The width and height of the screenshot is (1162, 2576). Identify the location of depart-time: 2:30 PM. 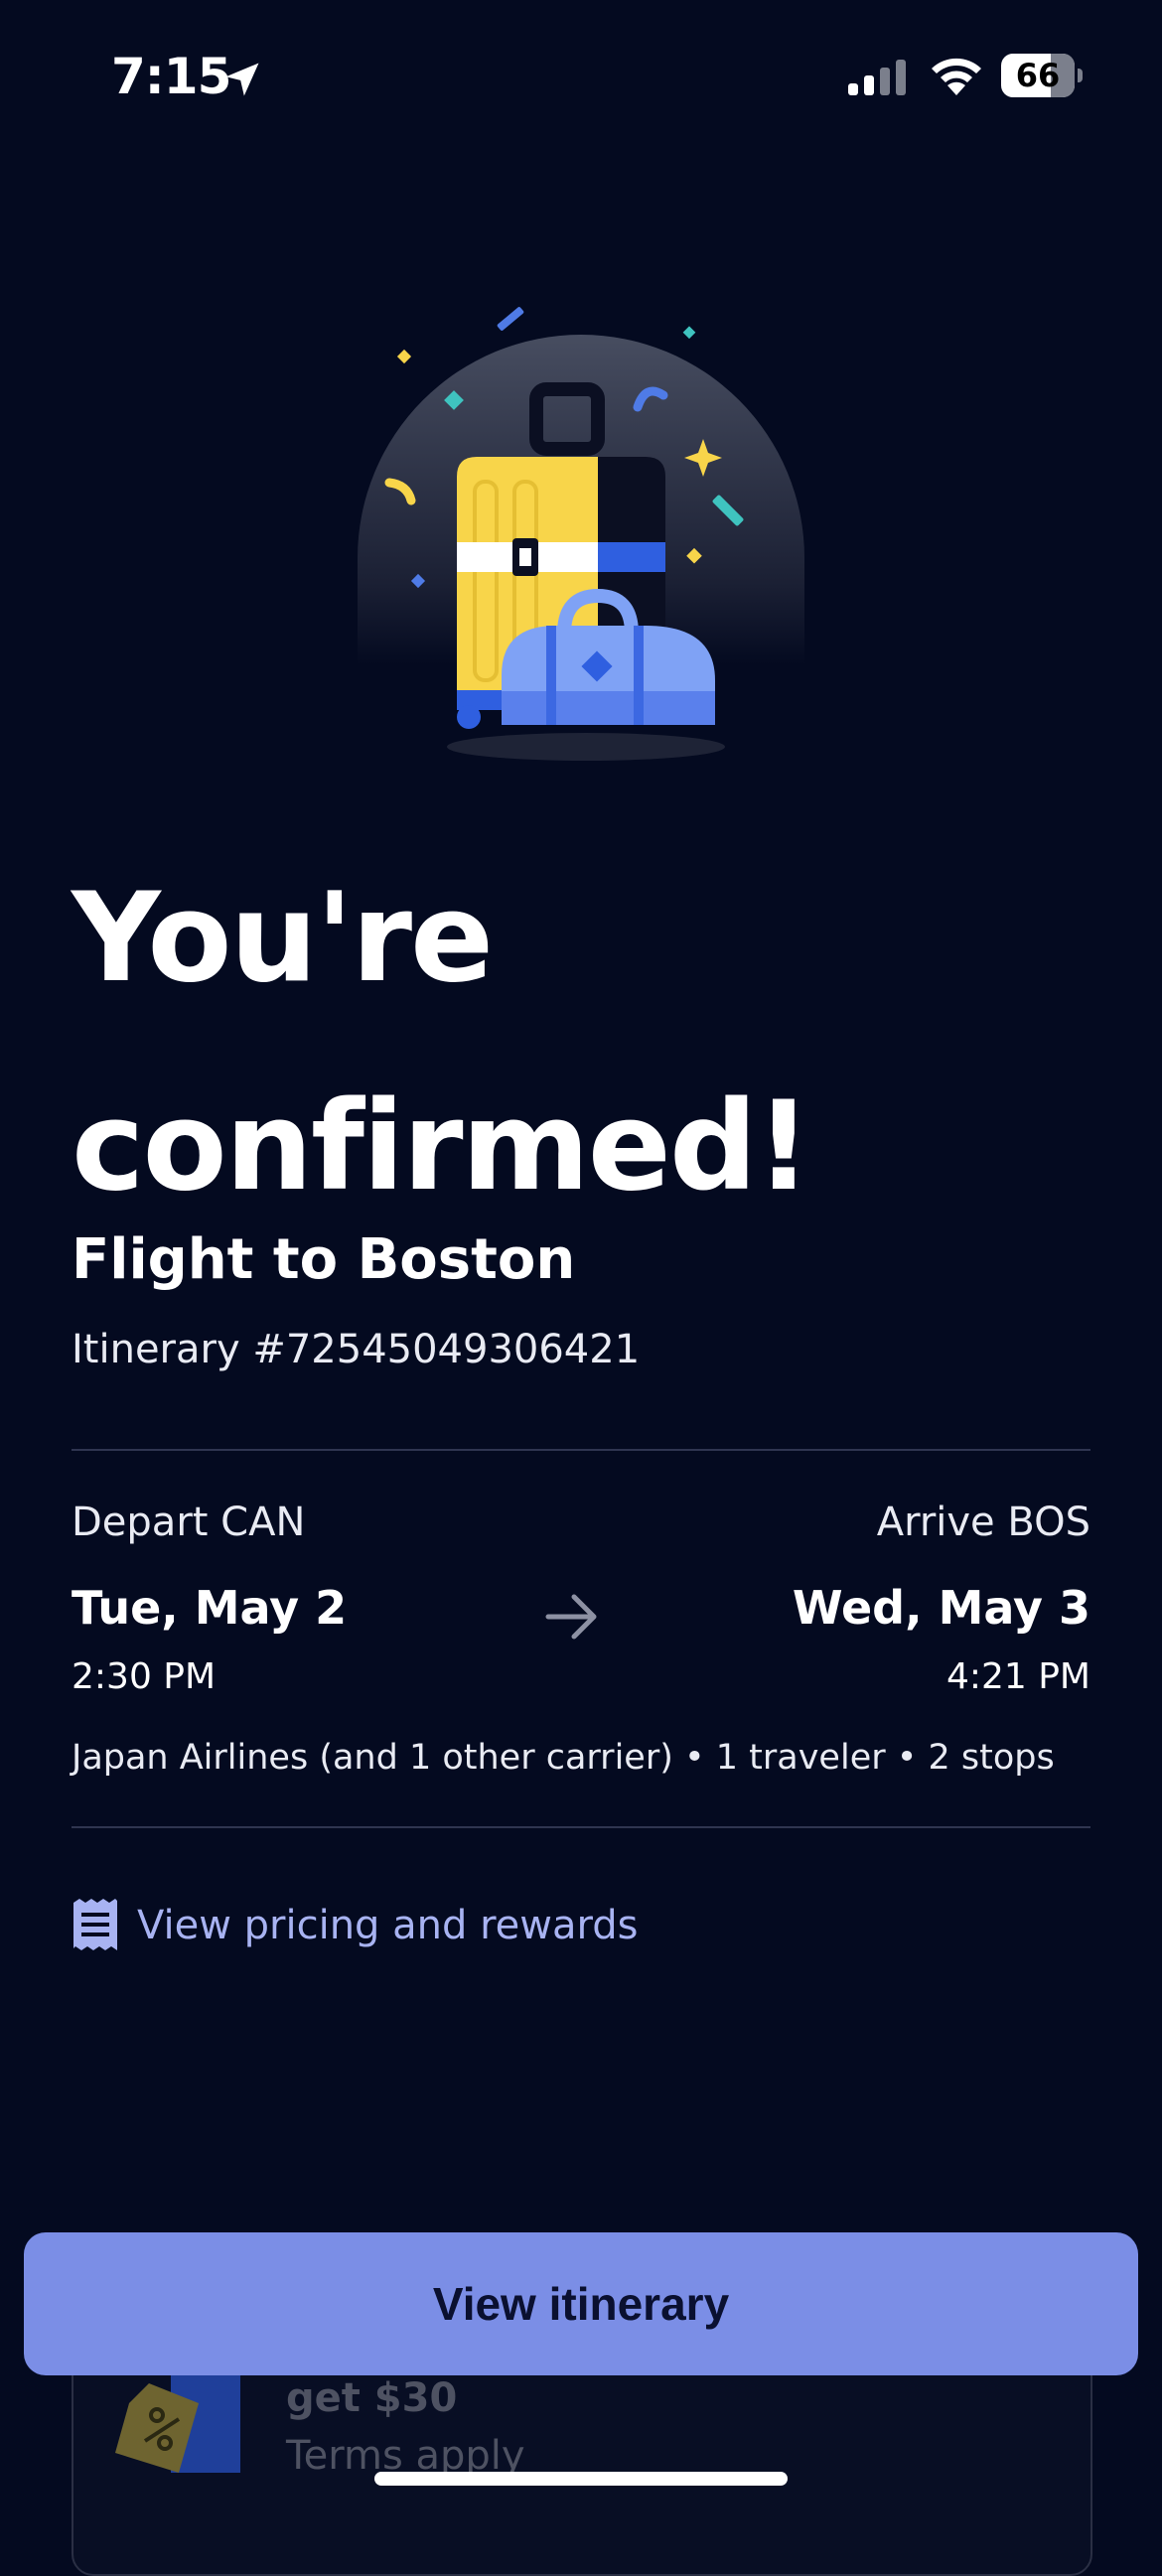
(144, 1677).